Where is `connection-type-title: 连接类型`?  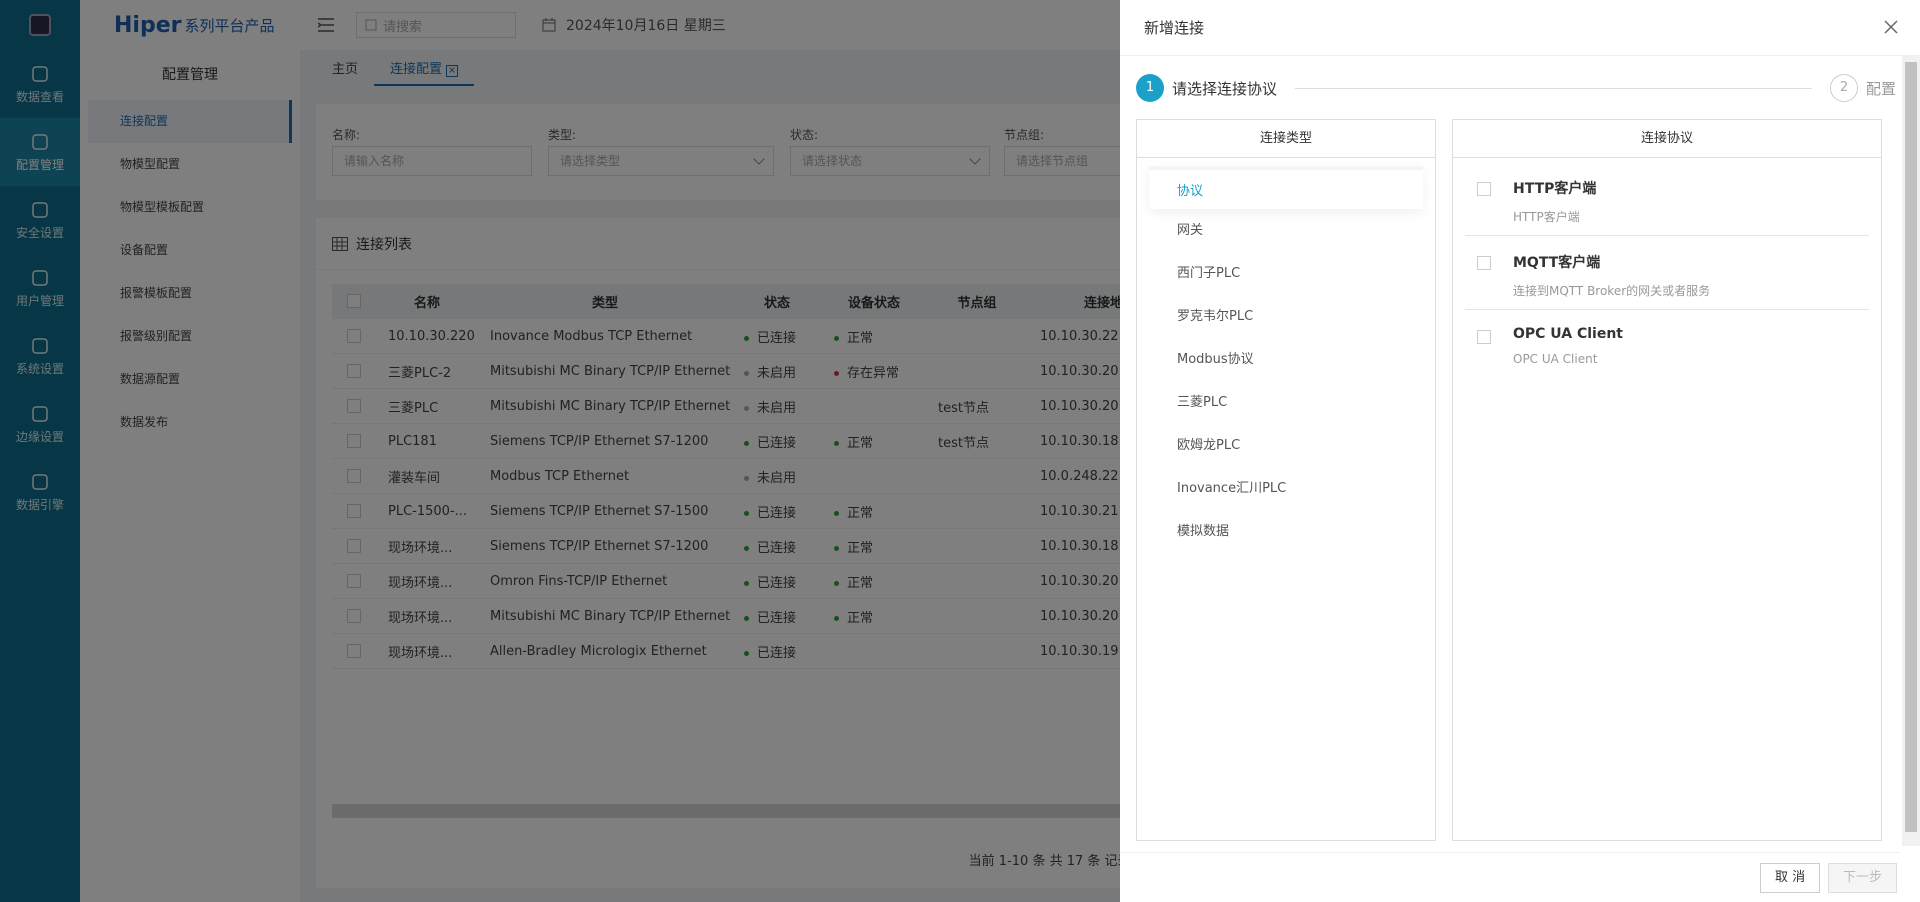
connection-type-title: 连接类型 is located at coordinates (1286, 139).